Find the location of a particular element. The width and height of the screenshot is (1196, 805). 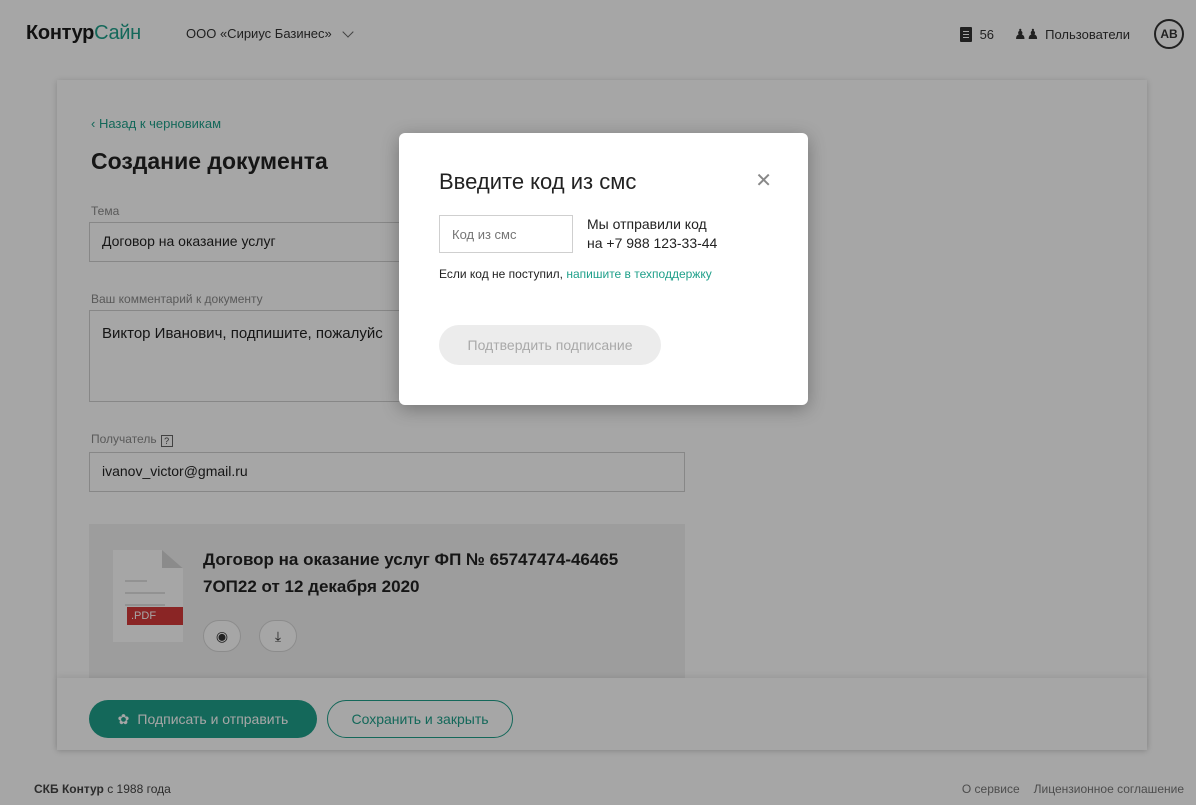

help-text: Если код не поступил, is located at coordinates (501, 274).